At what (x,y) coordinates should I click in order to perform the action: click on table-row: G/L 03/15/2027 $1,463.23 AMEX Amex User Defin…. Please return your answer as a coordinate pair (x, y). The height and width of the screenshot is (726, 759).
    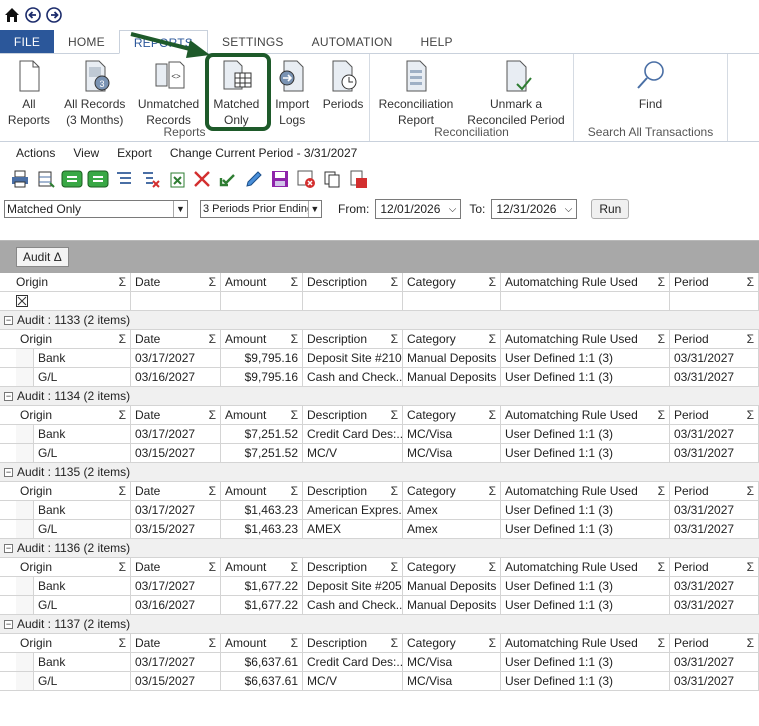
    Looking at the image, I should click on (379, 529).